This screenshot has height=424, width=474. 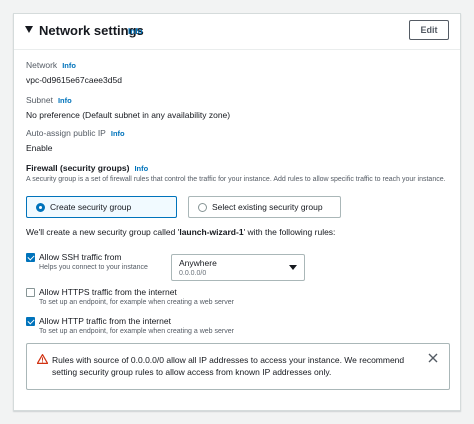 I want to click on radio-unselected-icon, so click(x=202, y=207).